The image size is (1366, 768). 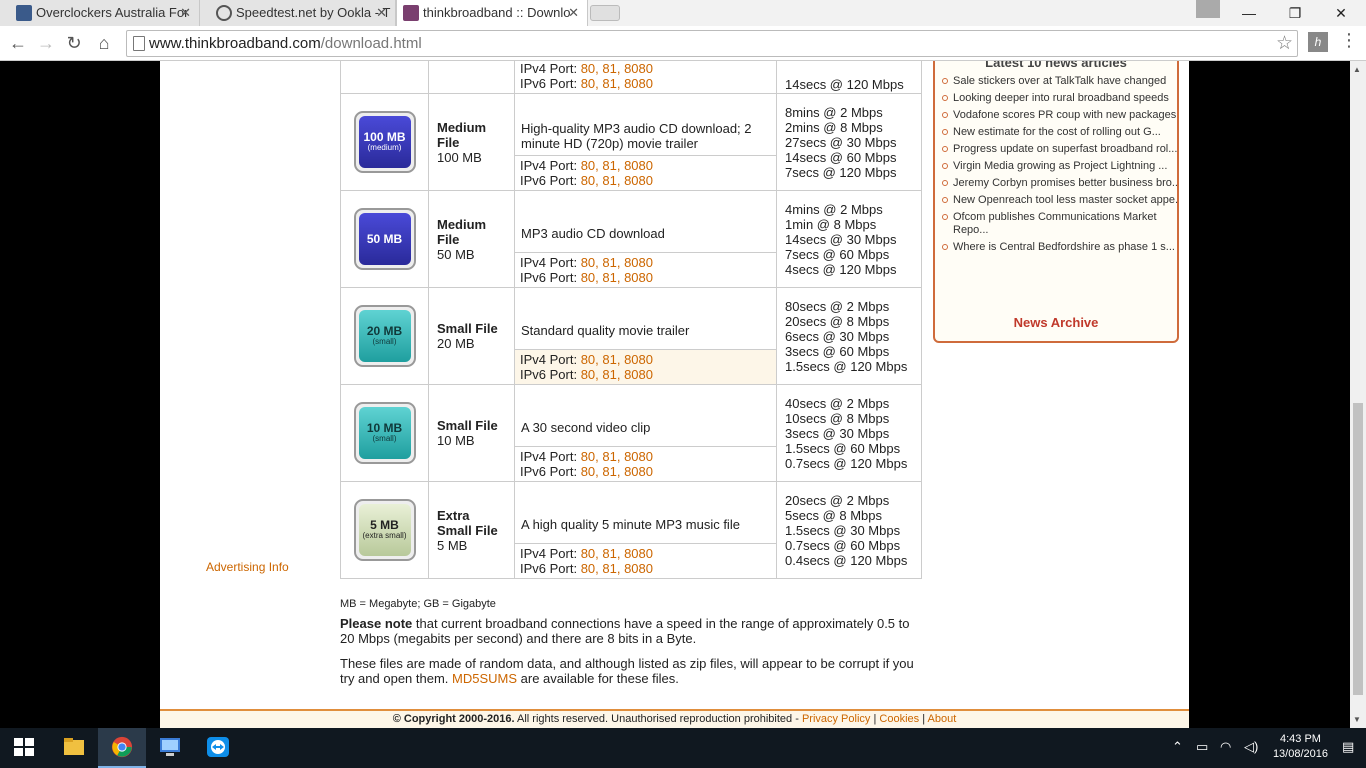 What do you see at coordinates (467, 522) in the screenshot?
I see `file-name: Extra Small File` at bounding box center [467, 522].